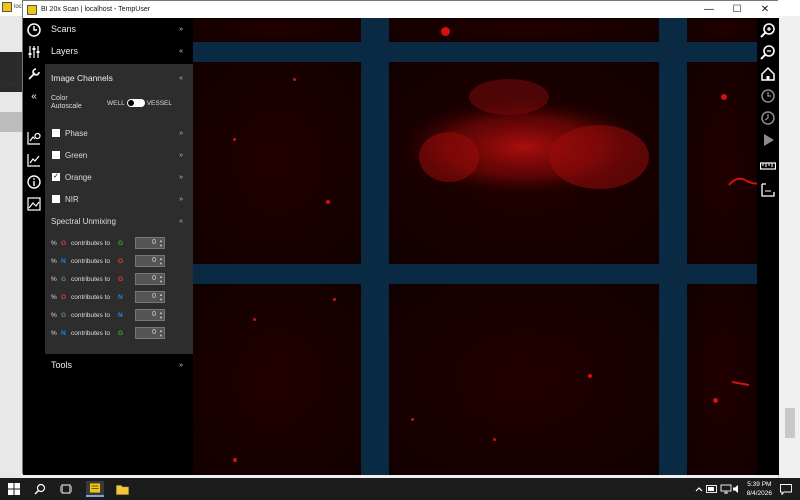  Describe the element at coordinates (786, 489) in the screenshot. I see `notification-icon` at that location.